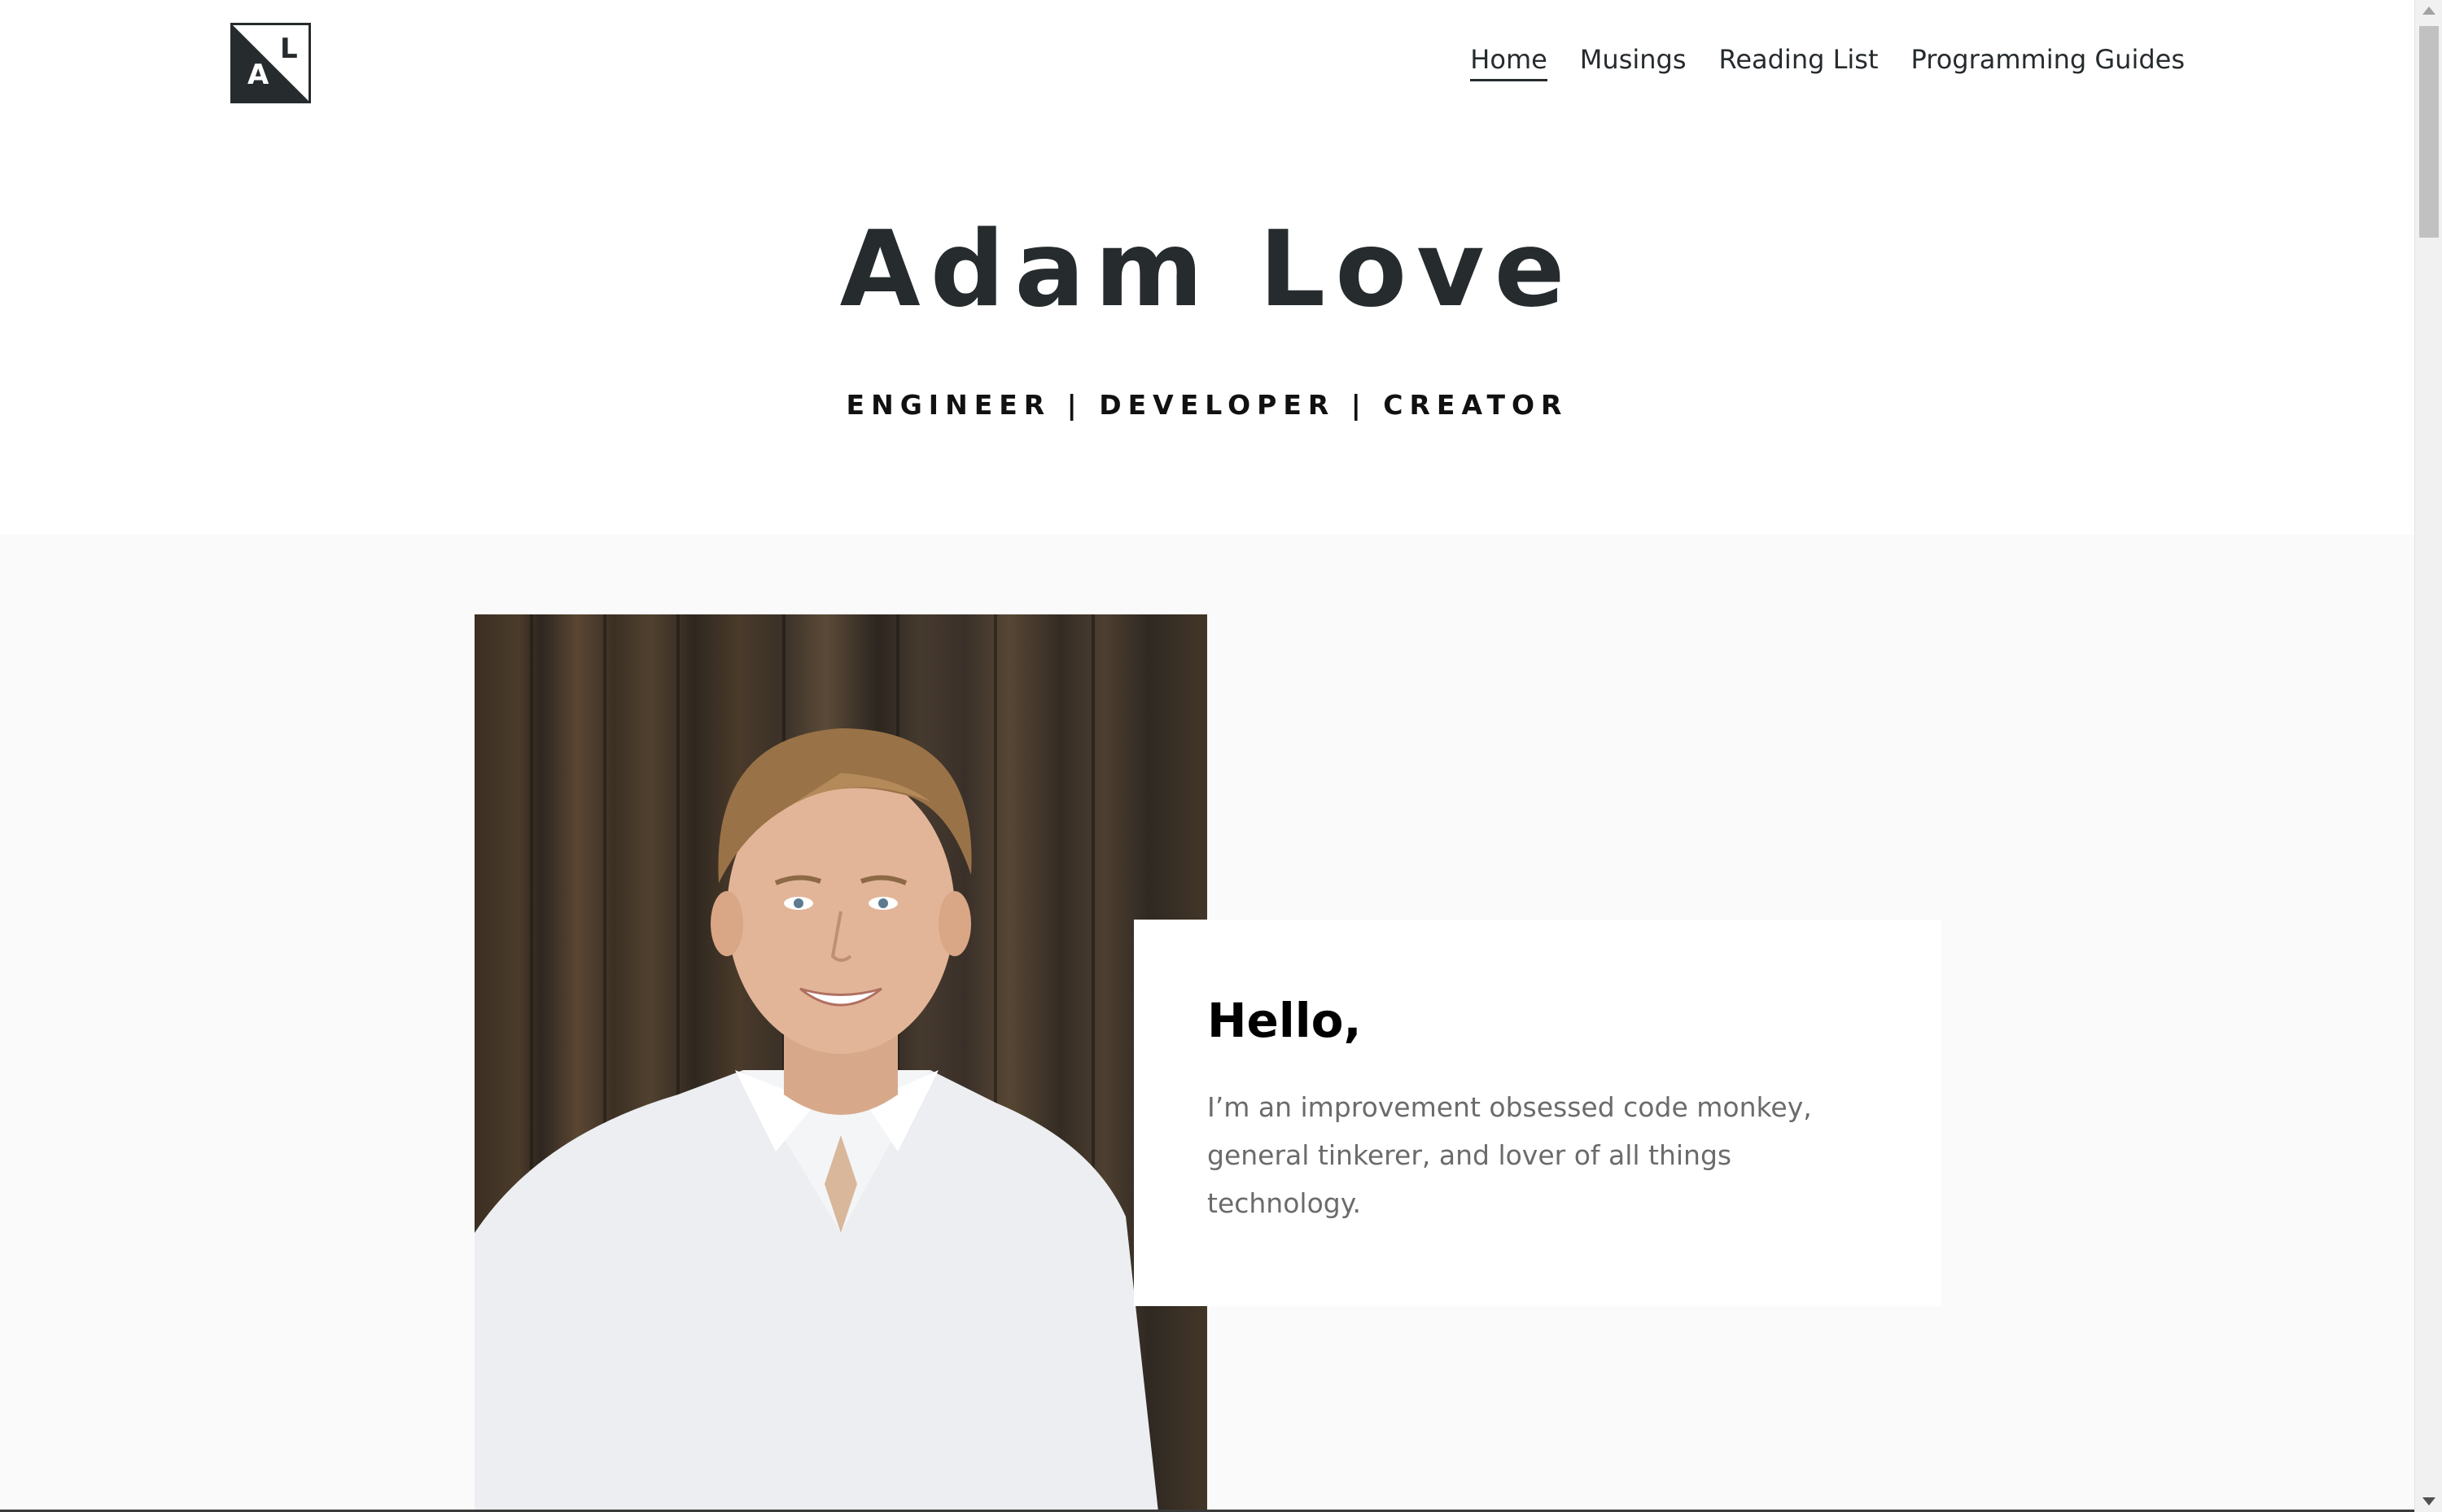 Image resolution: width=2442 pixels, height=1512 pixels. Describe the element at coordinates (289, 49) in the screenshot. I see `logo-letter-l: L` at that location.